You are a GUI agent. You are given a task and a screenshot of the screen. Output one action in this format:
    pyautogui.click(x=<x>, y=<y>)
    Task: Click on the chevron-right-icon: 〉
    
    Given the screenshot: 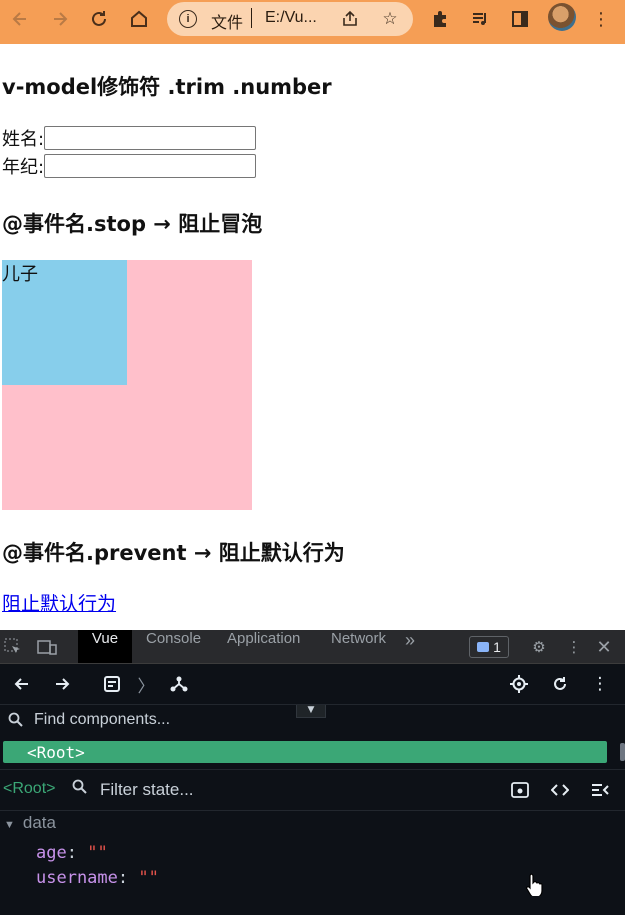 What is the action you would take?
    pyautogui.click(x=146, y=686)
    